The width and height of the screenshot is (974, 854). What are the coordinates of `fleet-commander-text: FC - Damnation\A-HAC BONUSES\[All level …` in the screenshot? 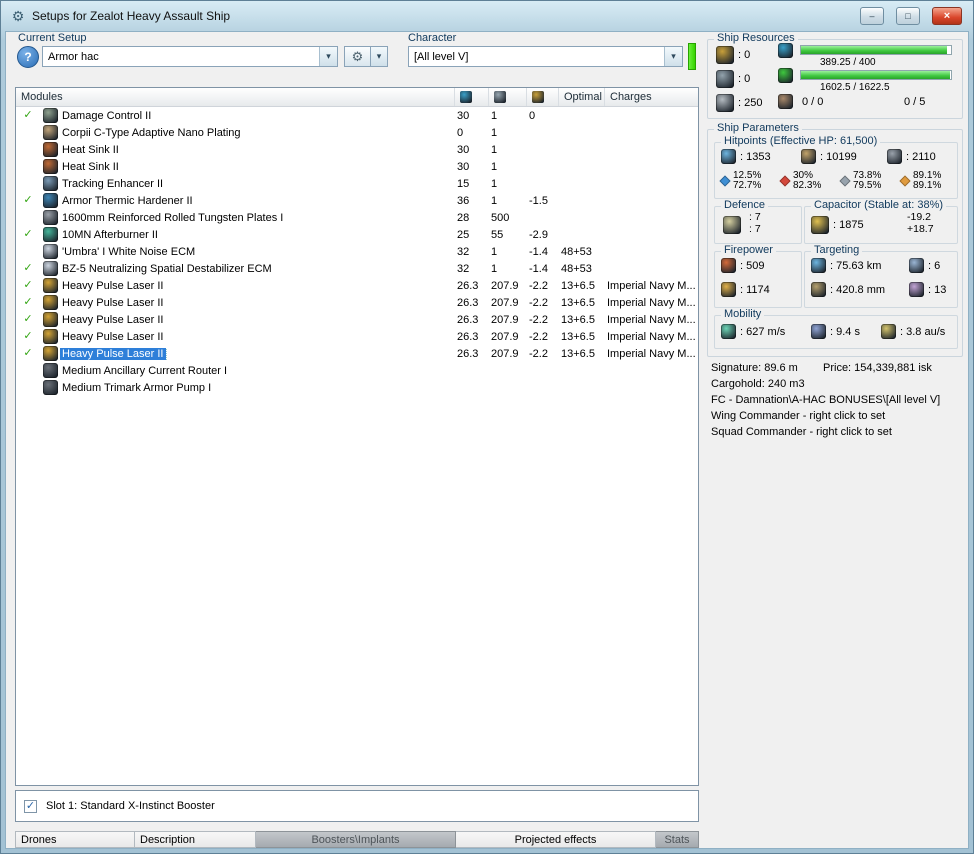 It's located at (825, 400).